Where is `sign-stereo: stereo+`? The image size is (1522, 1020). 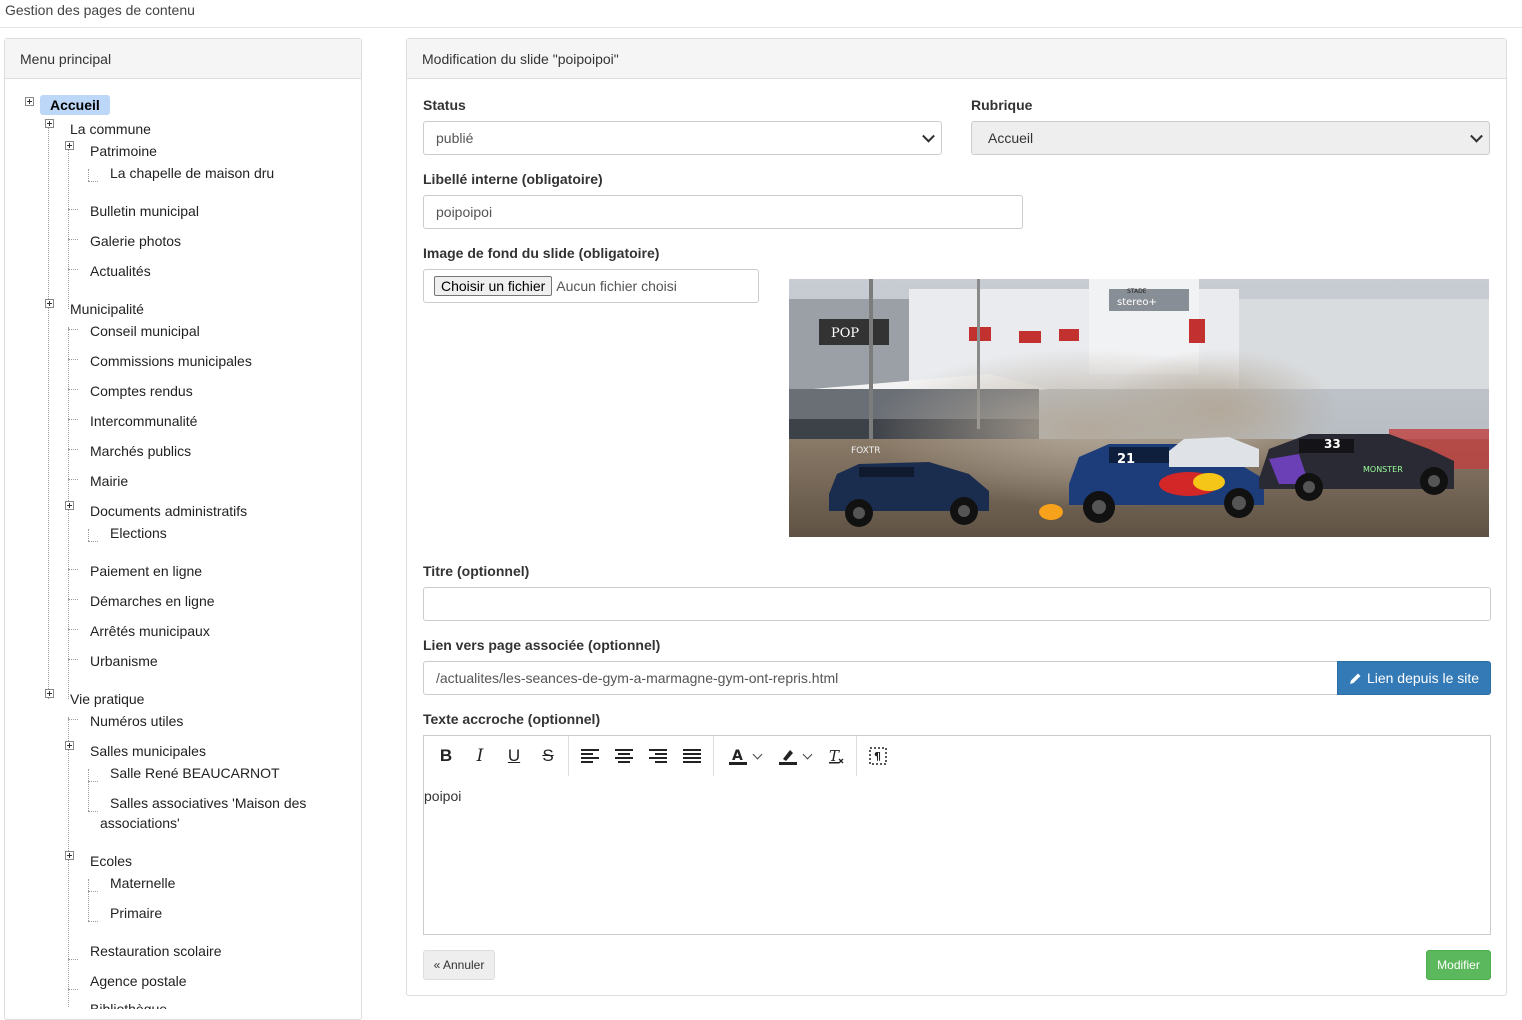
sign-stereo: stereo+ is located at coordinates (1137, 302).